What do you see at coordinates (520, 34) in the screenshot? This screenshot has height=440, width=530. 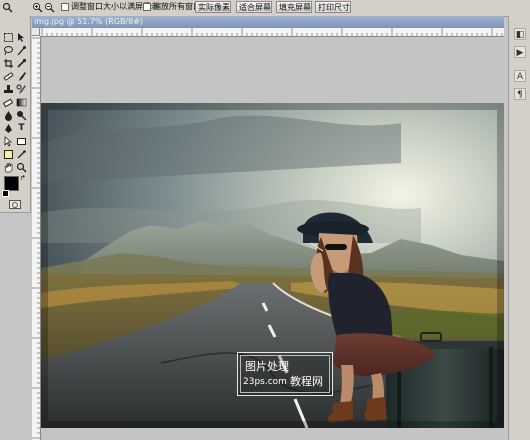 I see `navigator-panel-icon: ◧` at bounding box center [520, 34].